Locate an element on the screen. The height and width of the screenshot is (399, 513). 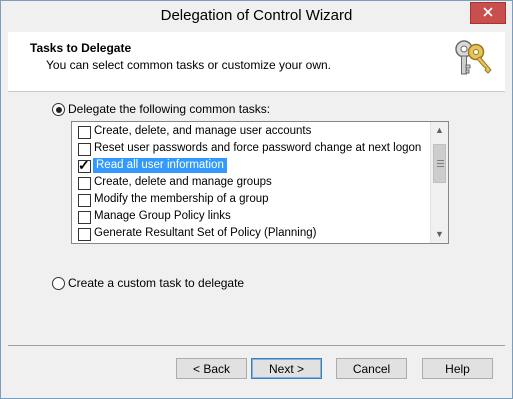
window-title: Delegation of Control Wizard is located at coordinates (256, 15).